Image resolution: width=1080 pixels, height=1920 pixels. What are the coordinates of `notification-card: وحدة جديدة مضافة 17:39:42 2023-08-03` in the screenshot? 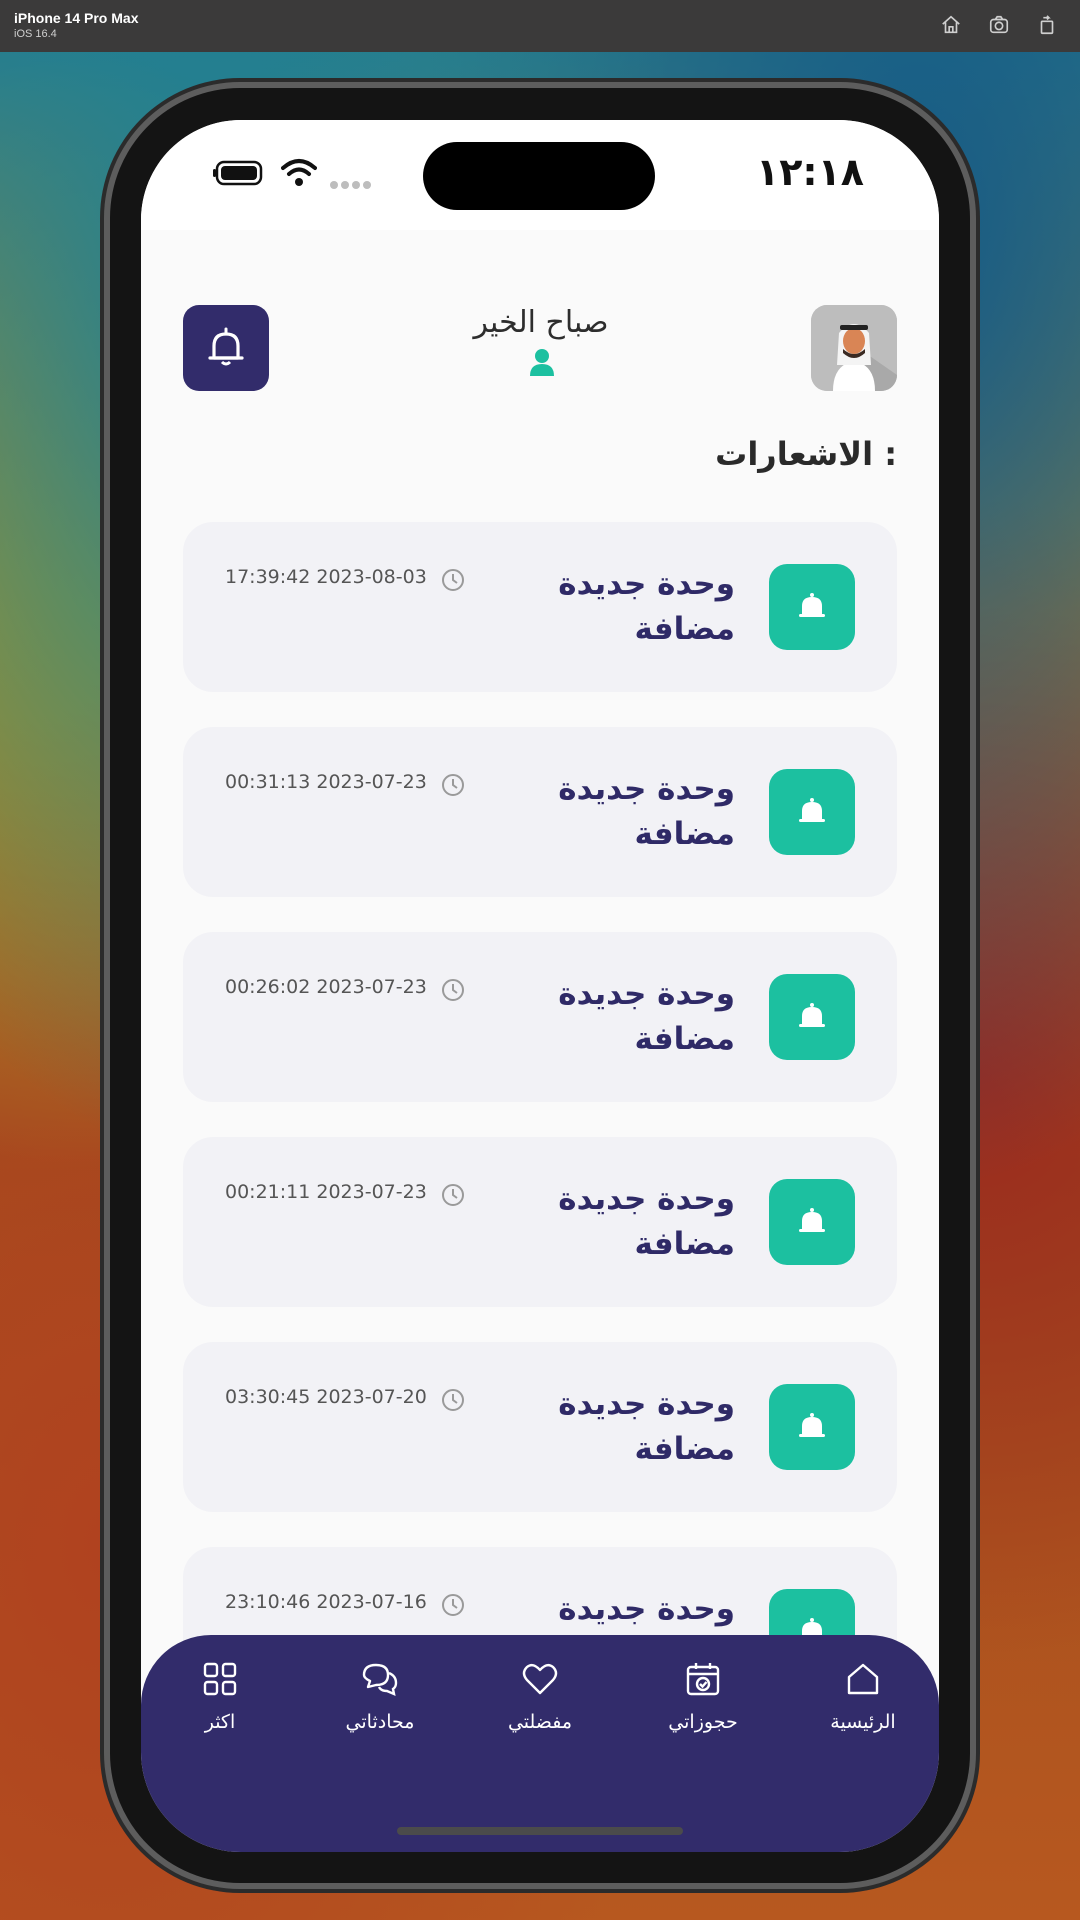 It's located at (540, 607).